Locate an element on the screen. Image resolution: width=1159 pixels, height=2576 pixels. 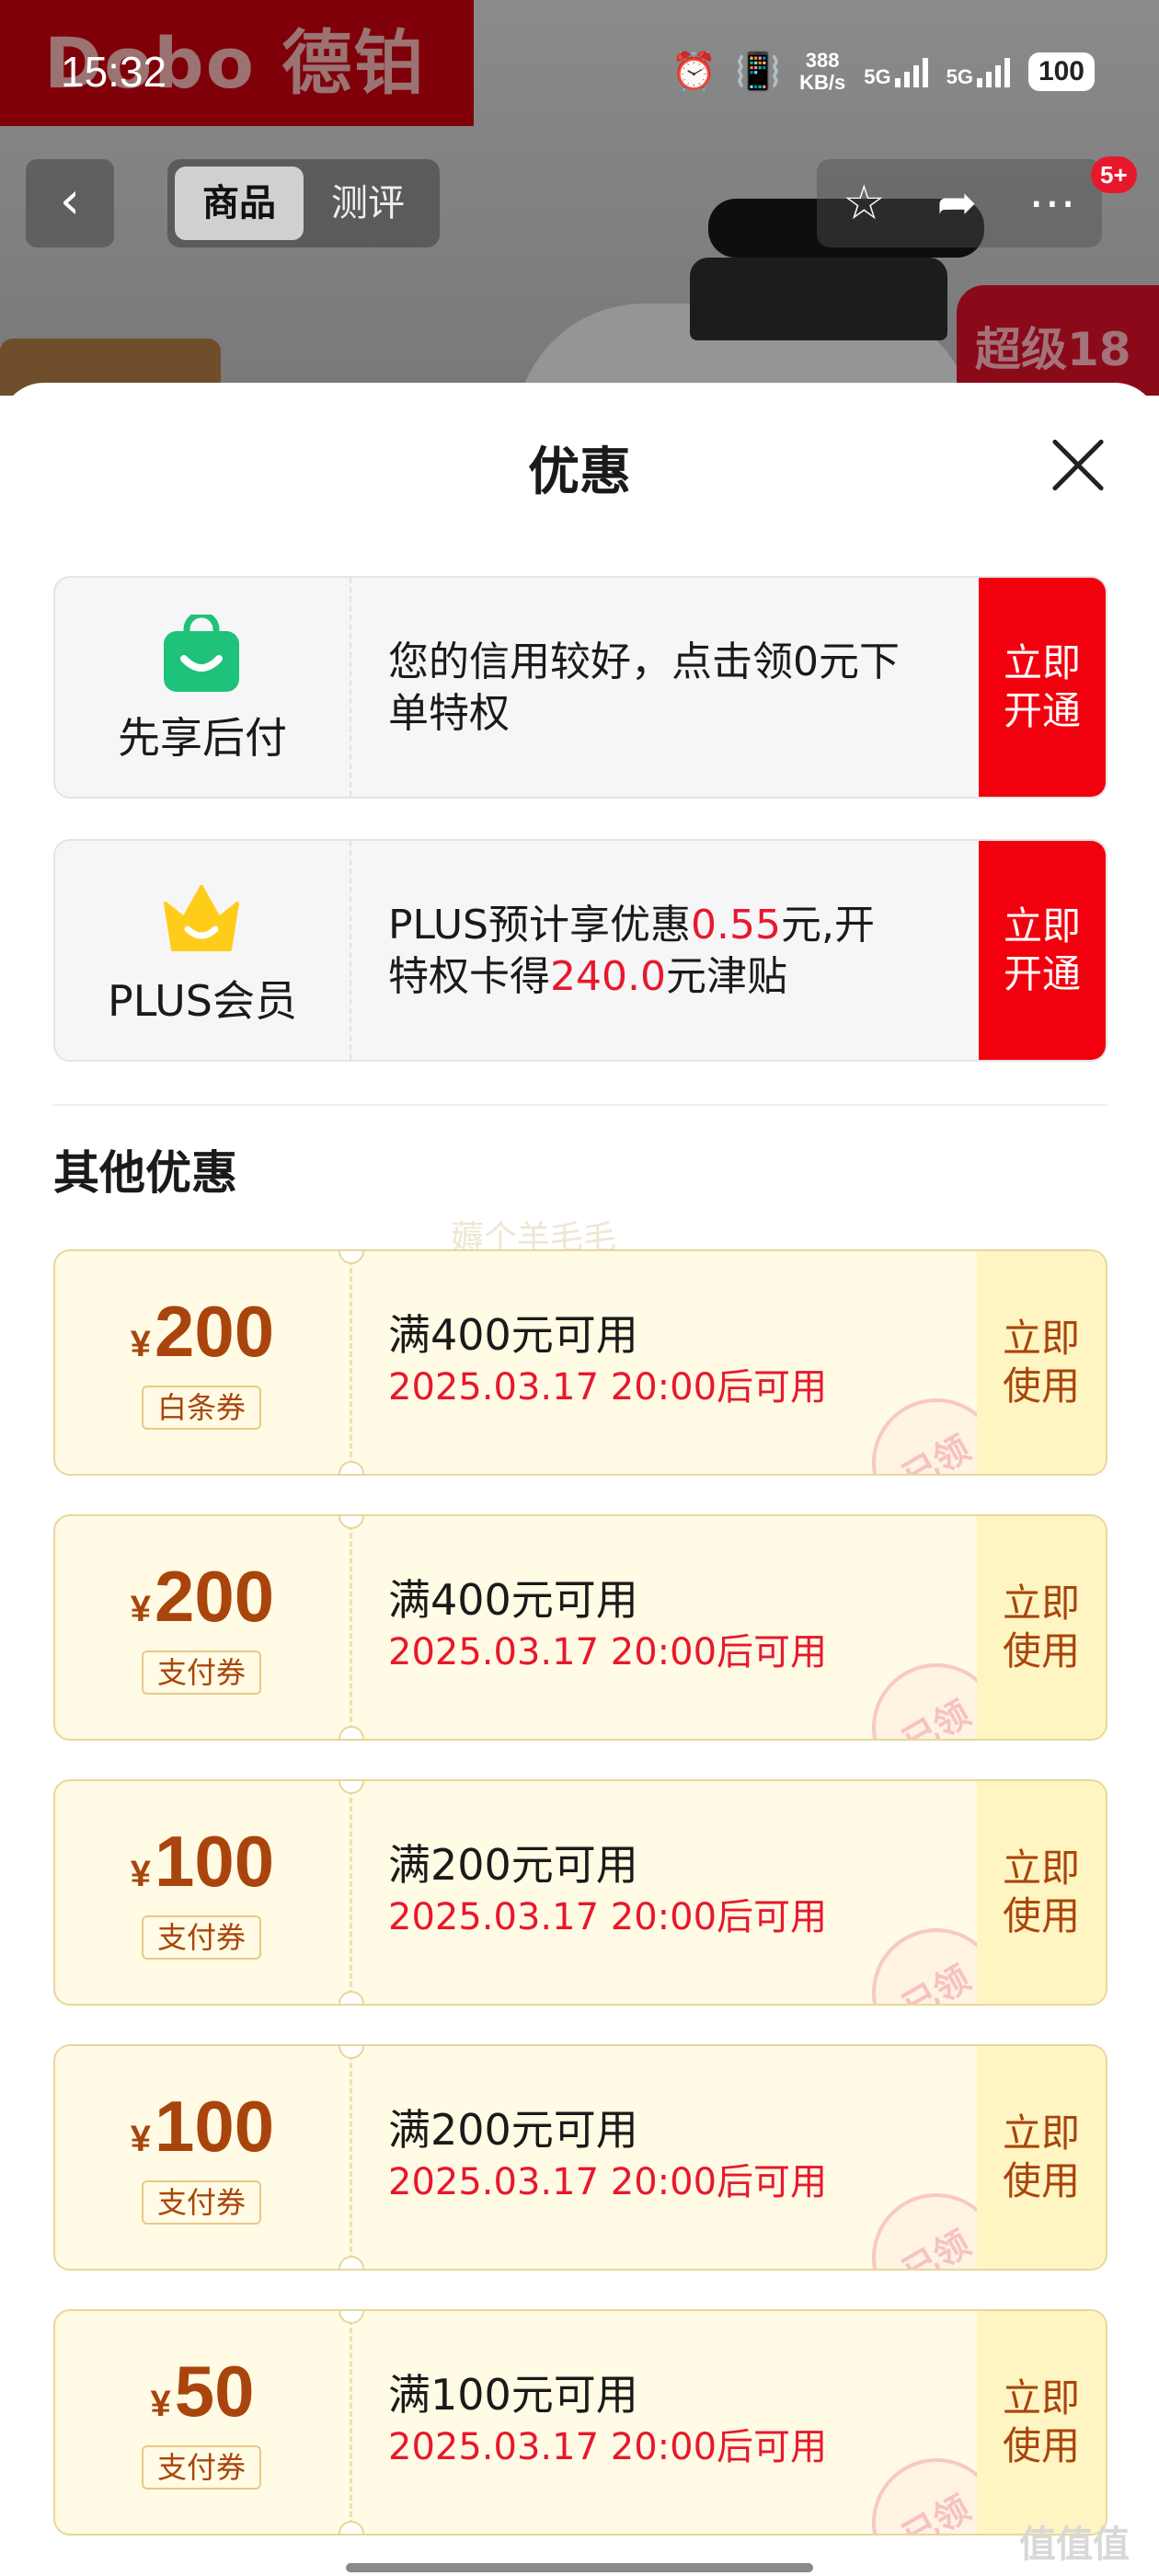
service-desc: PLUS预计享优惠0.55元,开特权卡得240.0元津贴 is located at coordinates (645, 951).